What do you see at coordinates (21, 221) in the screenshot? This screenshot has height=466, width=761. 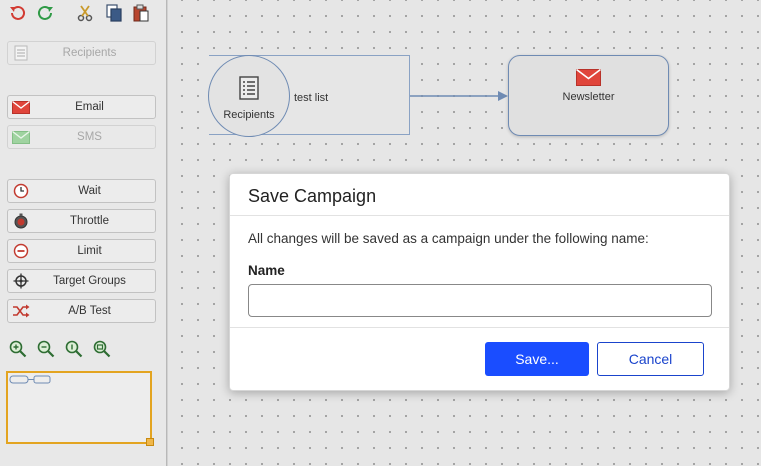 I see `stopwatch-icon` at bounding box center [21, 221].